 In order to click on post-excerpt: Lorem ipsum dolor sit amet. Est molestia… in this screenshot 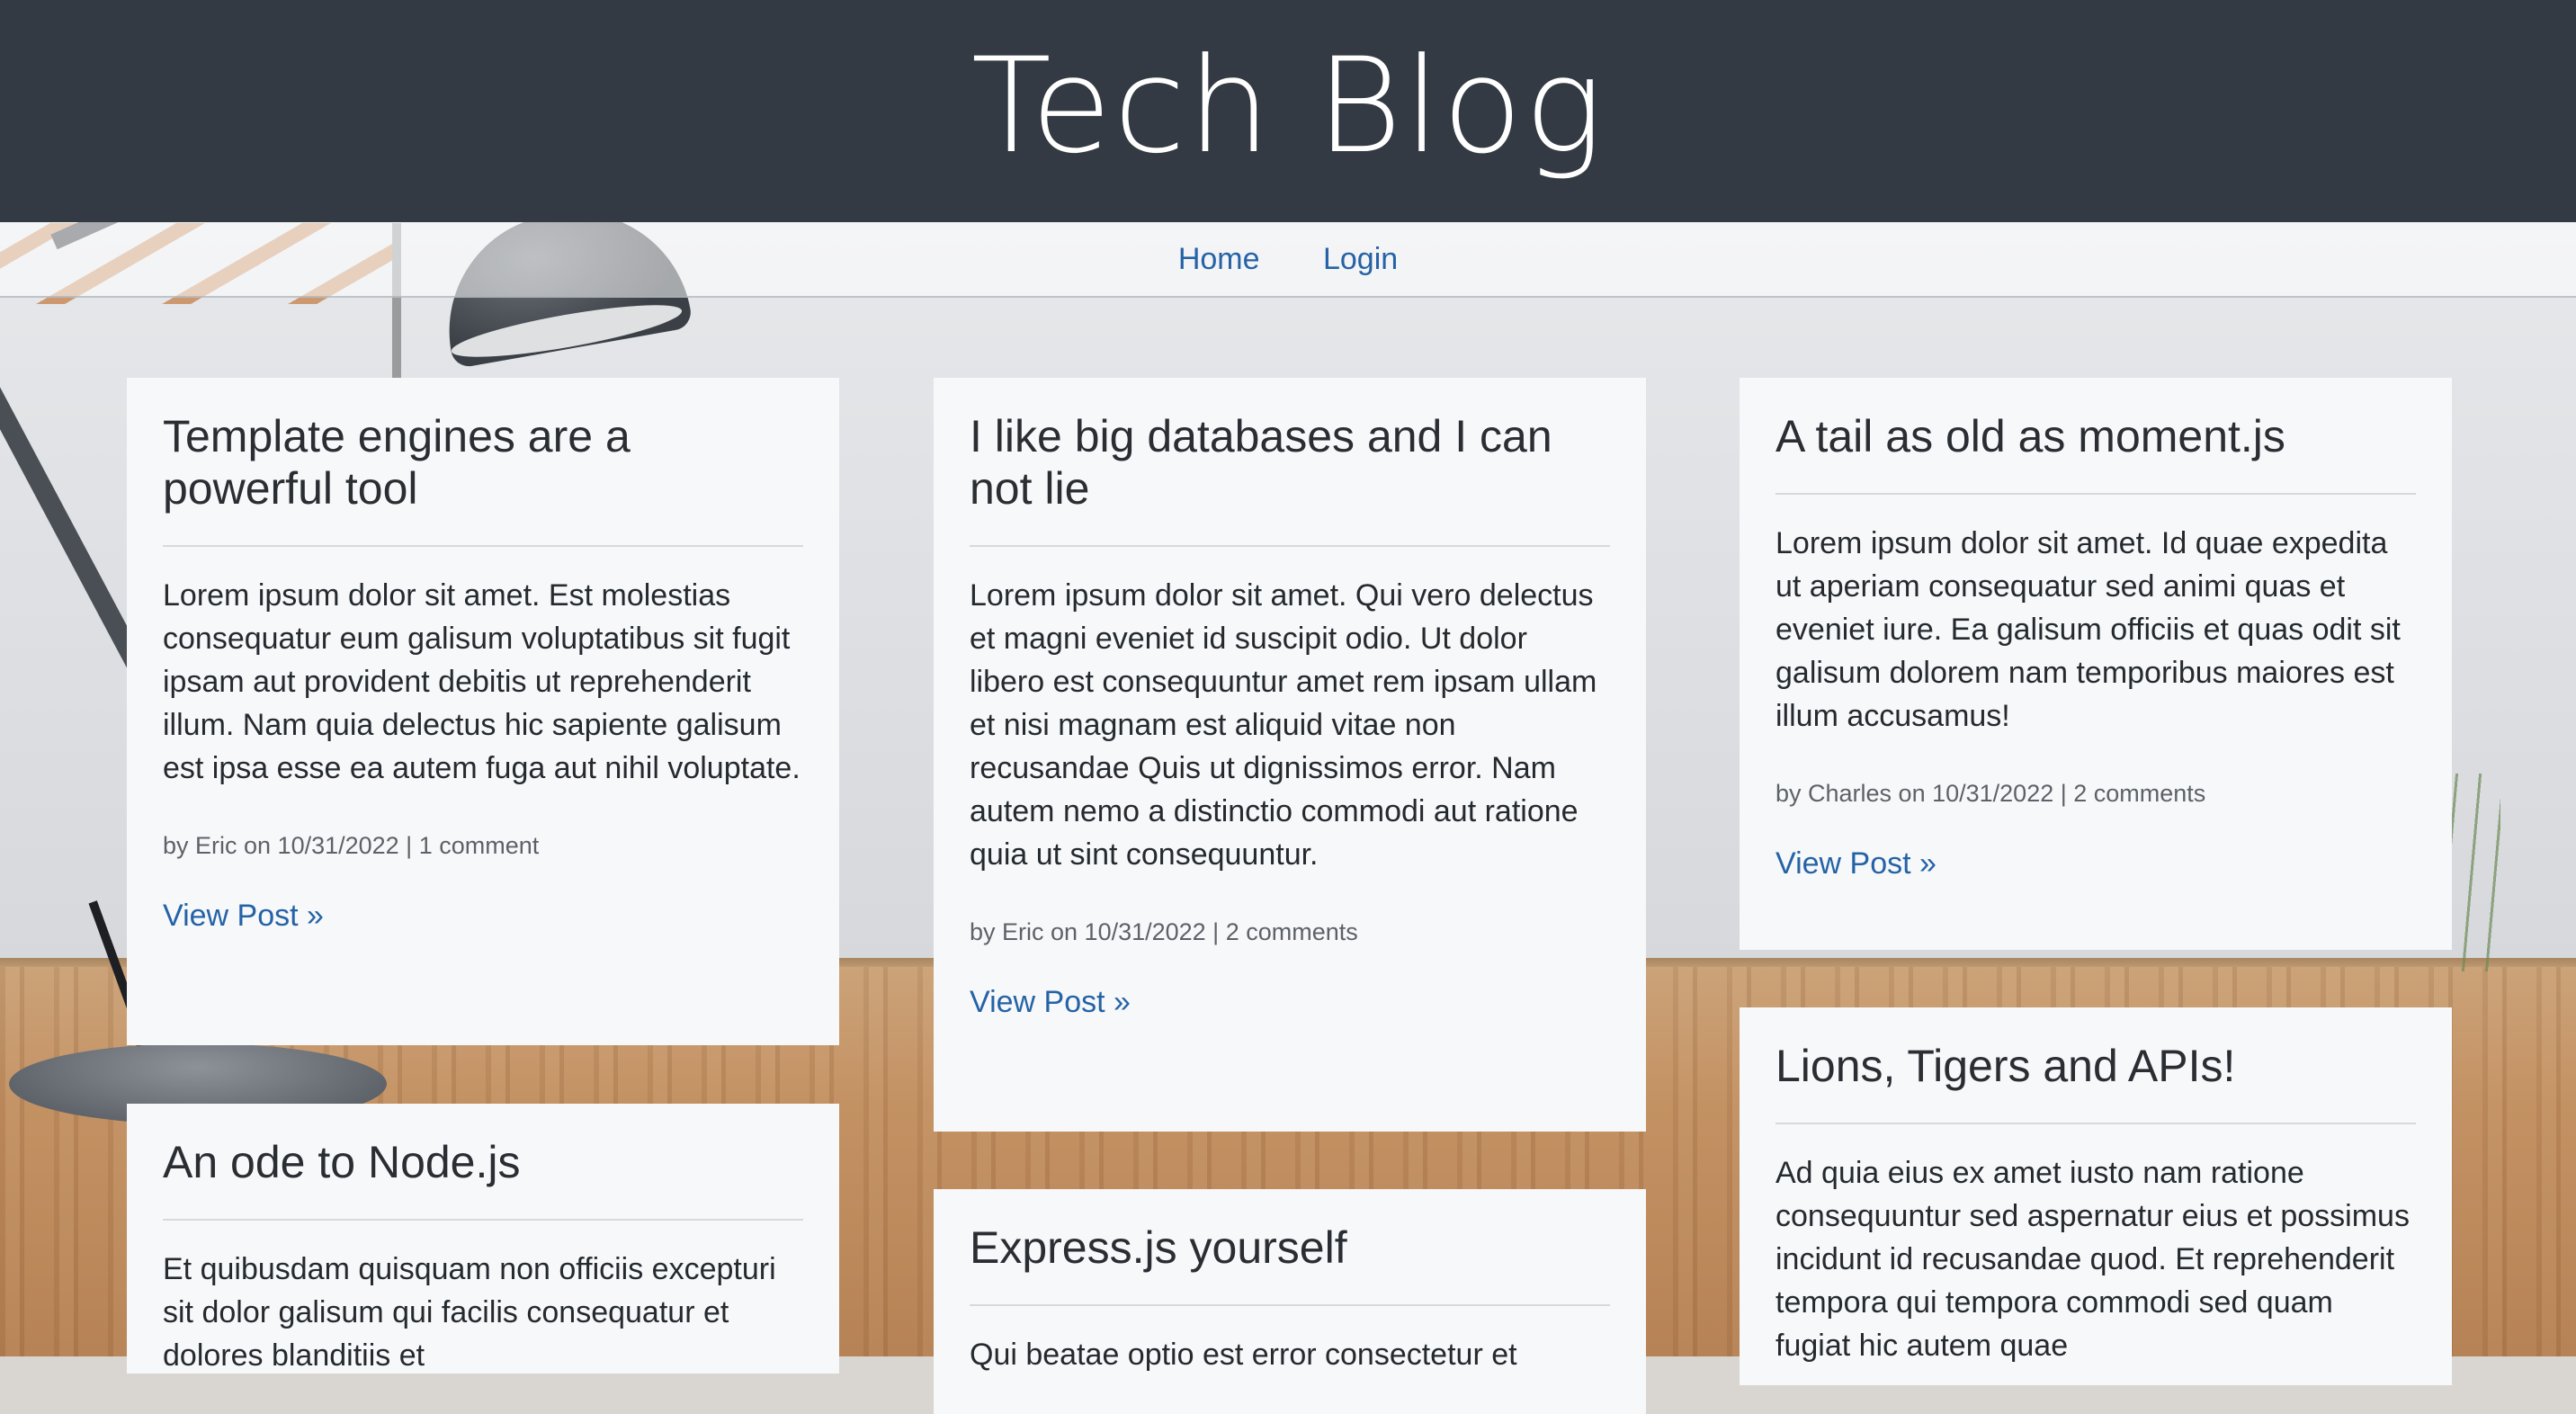, I will do `click(482, 681)`.